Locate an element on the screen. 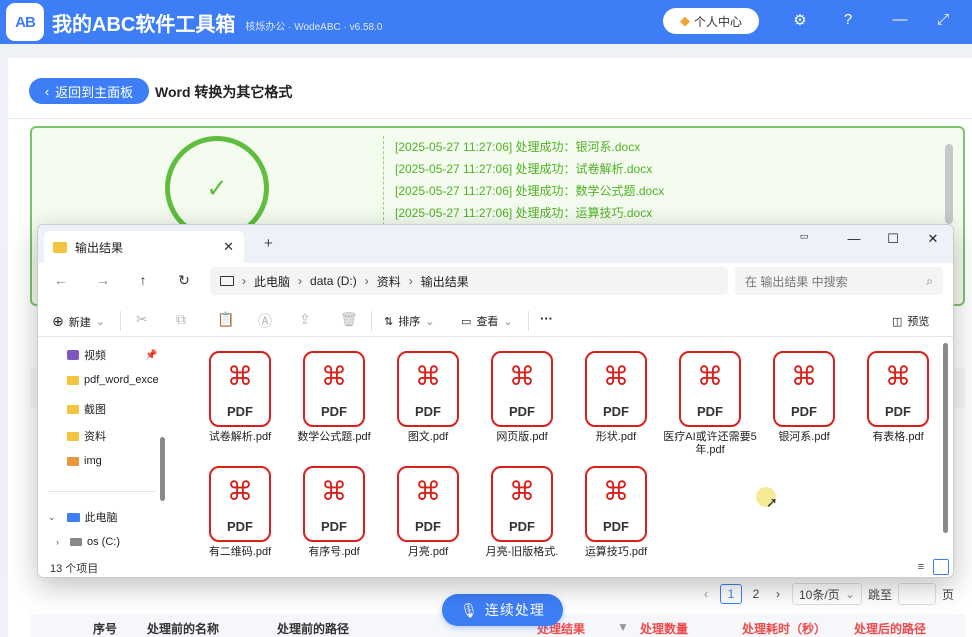 This screenshot has width=972, height=637. pdf-file-item: ⌘ PDF 形状.pdf is located at coordinates (616, 397).